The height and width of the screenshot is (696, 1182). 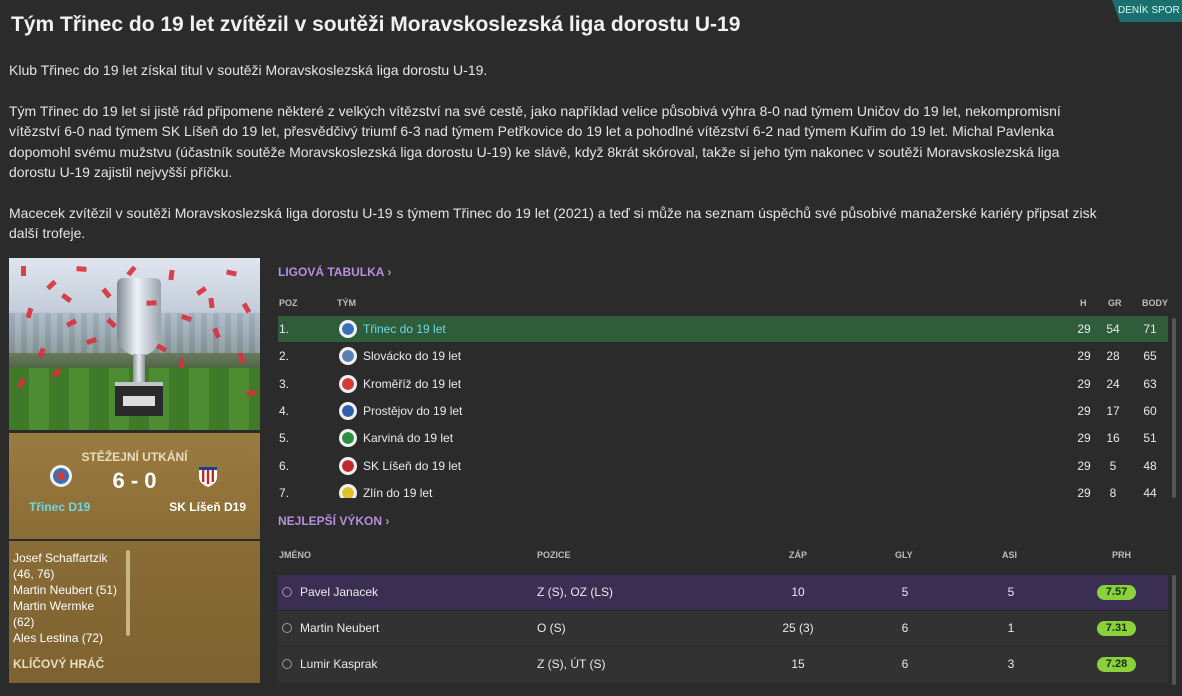 What do you see at coordinates (139, 369) in the screenshot?
I see `trophy-stem` at bounding box center [139, 369].